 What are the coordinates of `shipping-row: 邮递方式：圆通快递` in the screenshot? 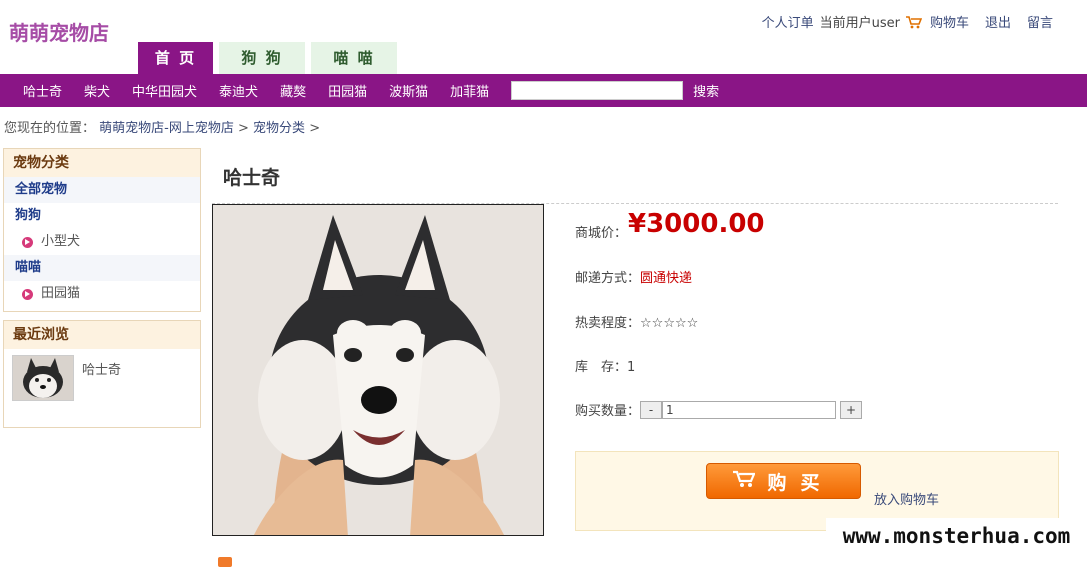 It's located at (633, 276).